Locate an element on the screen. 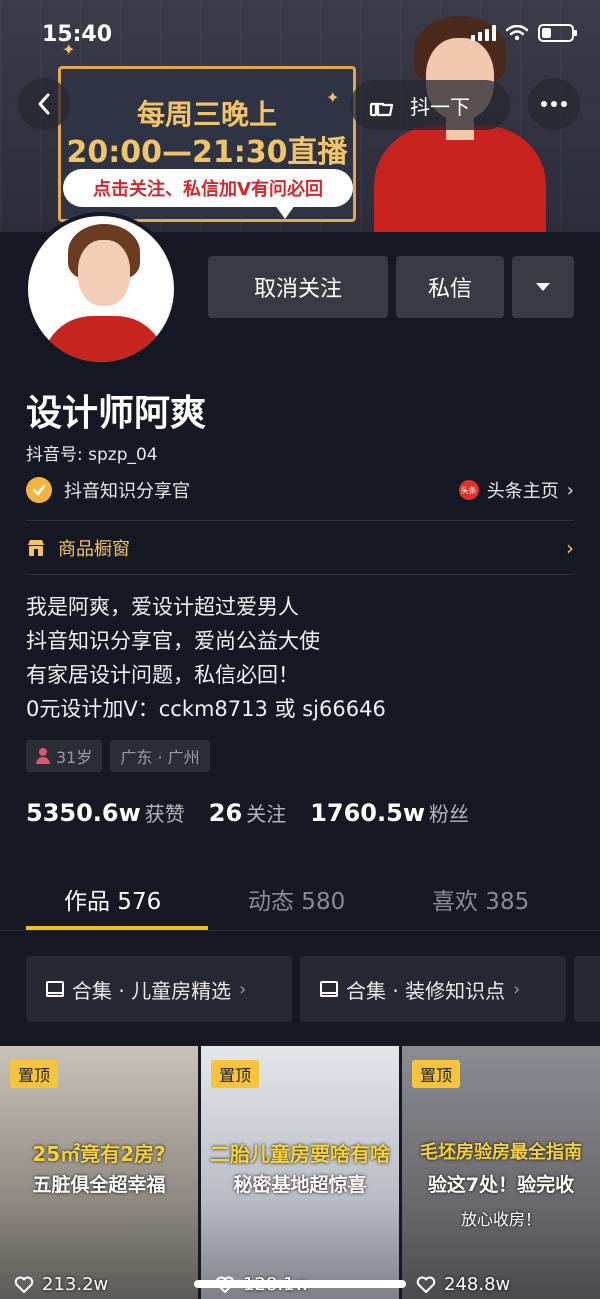  poke-hand-icon is located at coordinates (381, 109).